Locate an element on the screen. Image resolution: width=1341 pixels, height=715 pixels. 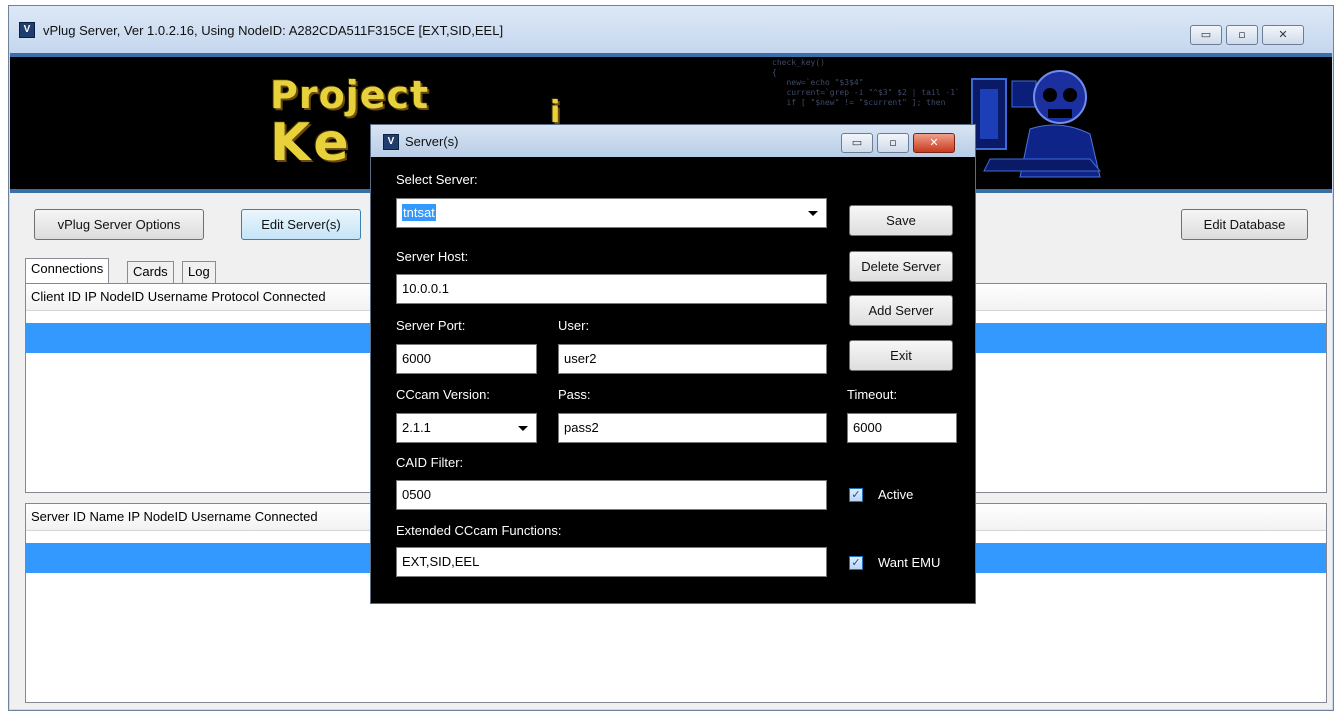
active-checkbox: ✓ is located at coordinates (856, 495).